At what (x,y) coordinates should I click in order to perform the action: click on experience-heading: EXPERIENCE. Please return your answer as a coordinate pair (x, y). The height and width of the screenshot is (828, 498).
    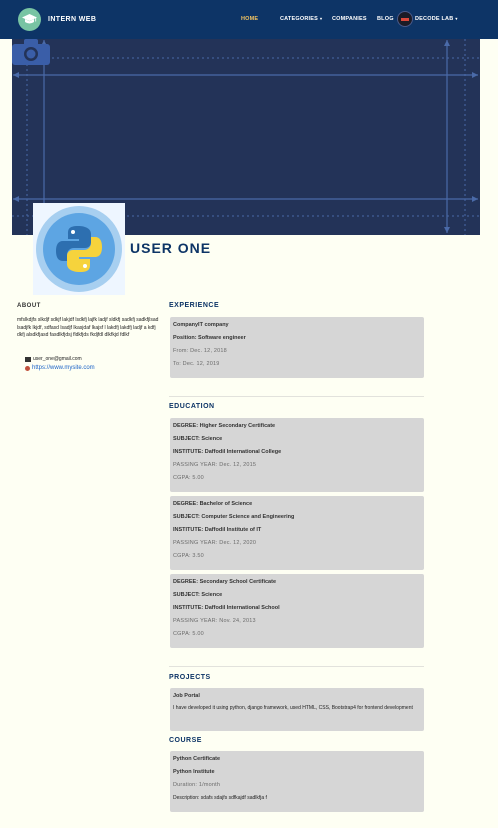
    Looking at the image, I should click on (194, 305).